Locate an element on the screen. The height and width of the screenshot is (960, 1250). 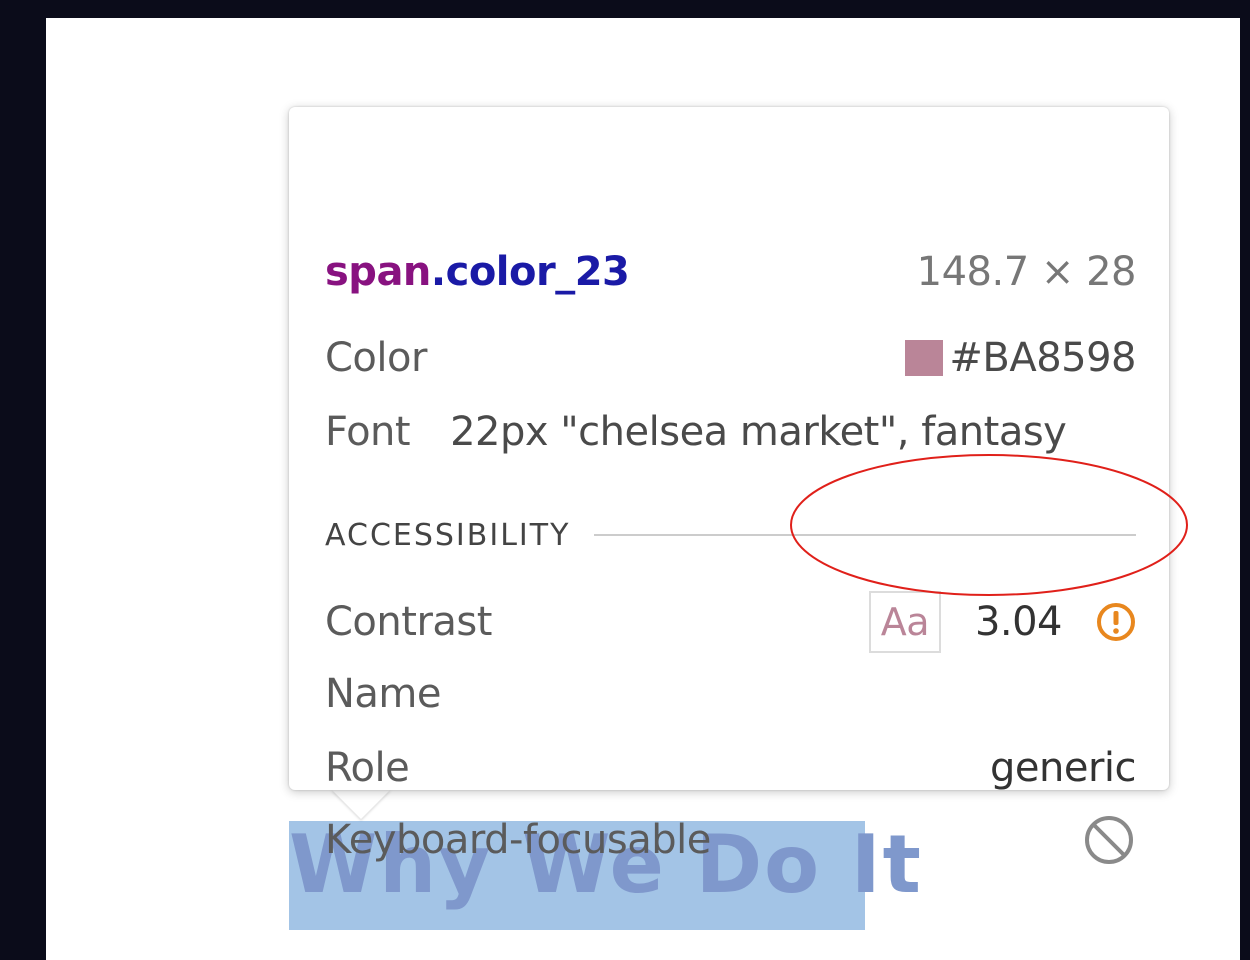
selector-tag: span is located at coordinates (378, 272).